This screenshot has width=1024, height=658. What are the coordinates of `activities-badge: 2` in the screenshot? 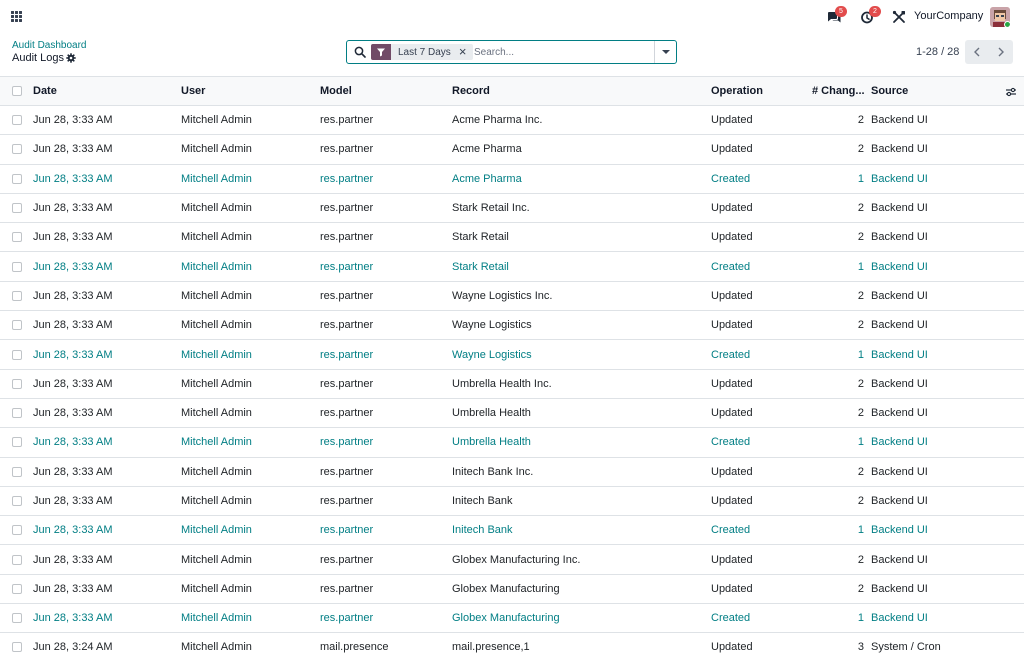 It's located at (875, 11).